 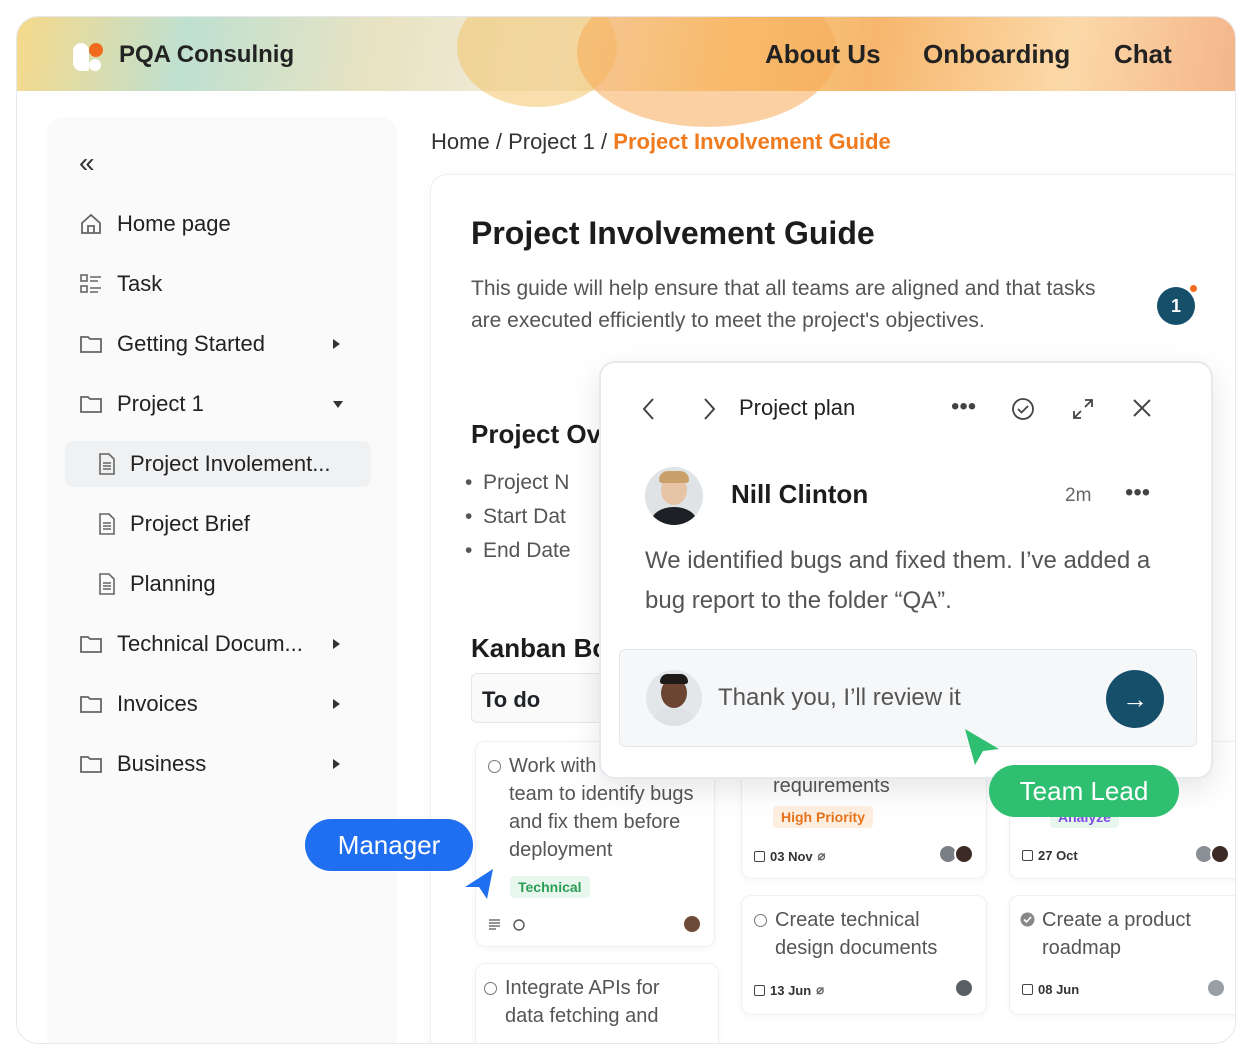 I want to click on section-heading-overview: Project Ov, so click(x=536, y=434).